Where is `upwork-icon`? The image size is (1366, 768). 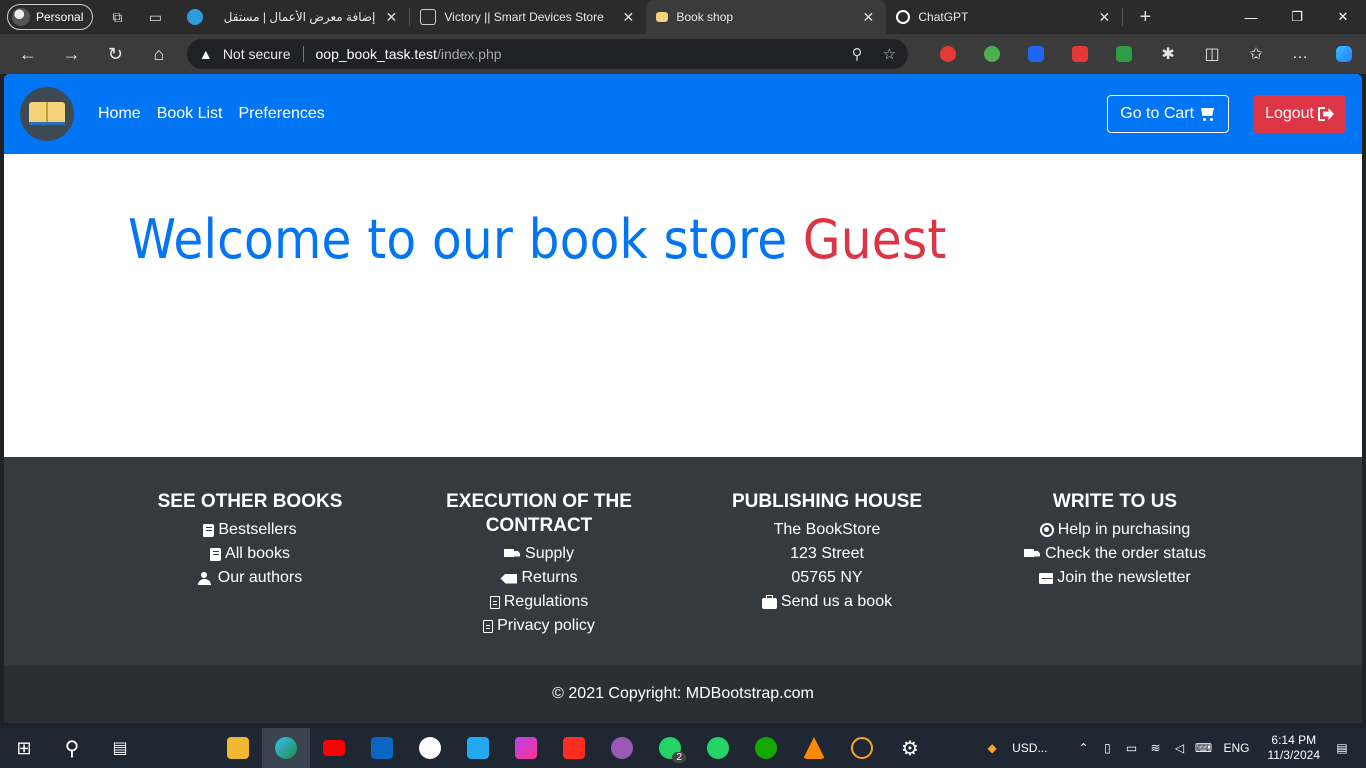
upwork-icon is located at coordinates (766, 748).